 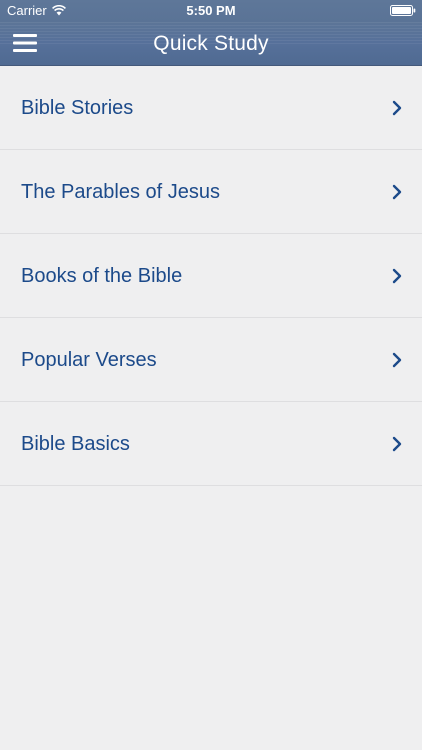 I want to click on page-title: Quick Study, so click(x=211, y=43).